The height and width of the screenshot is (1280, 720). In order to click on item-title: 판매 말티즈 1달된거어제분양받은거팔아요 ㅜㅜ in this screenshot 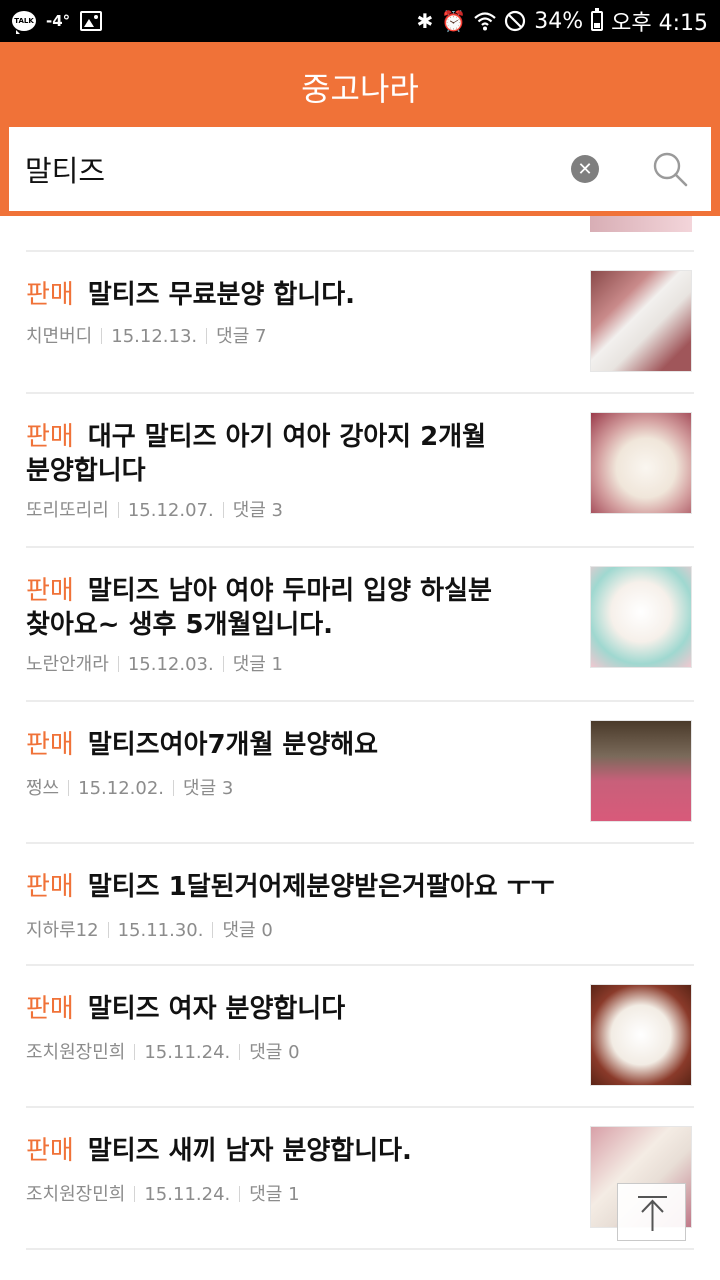, I will do `click(290, 887)`.